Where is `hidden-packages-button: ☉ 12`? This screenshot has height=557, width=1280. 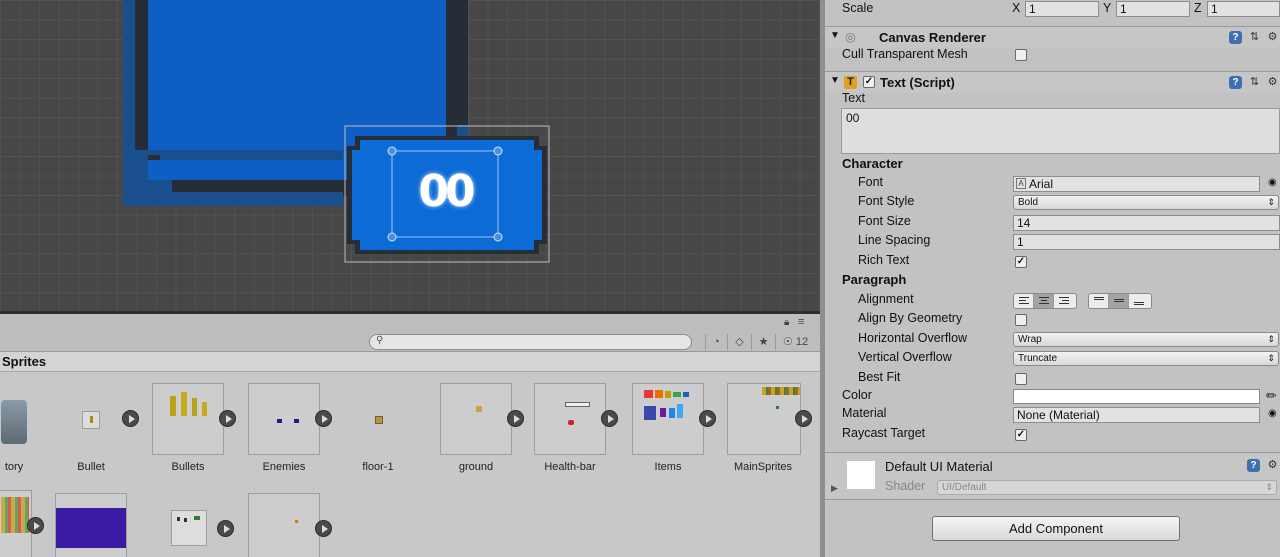 hidden-packages-button: ☉ 12 is located at coordinates (795, 342).